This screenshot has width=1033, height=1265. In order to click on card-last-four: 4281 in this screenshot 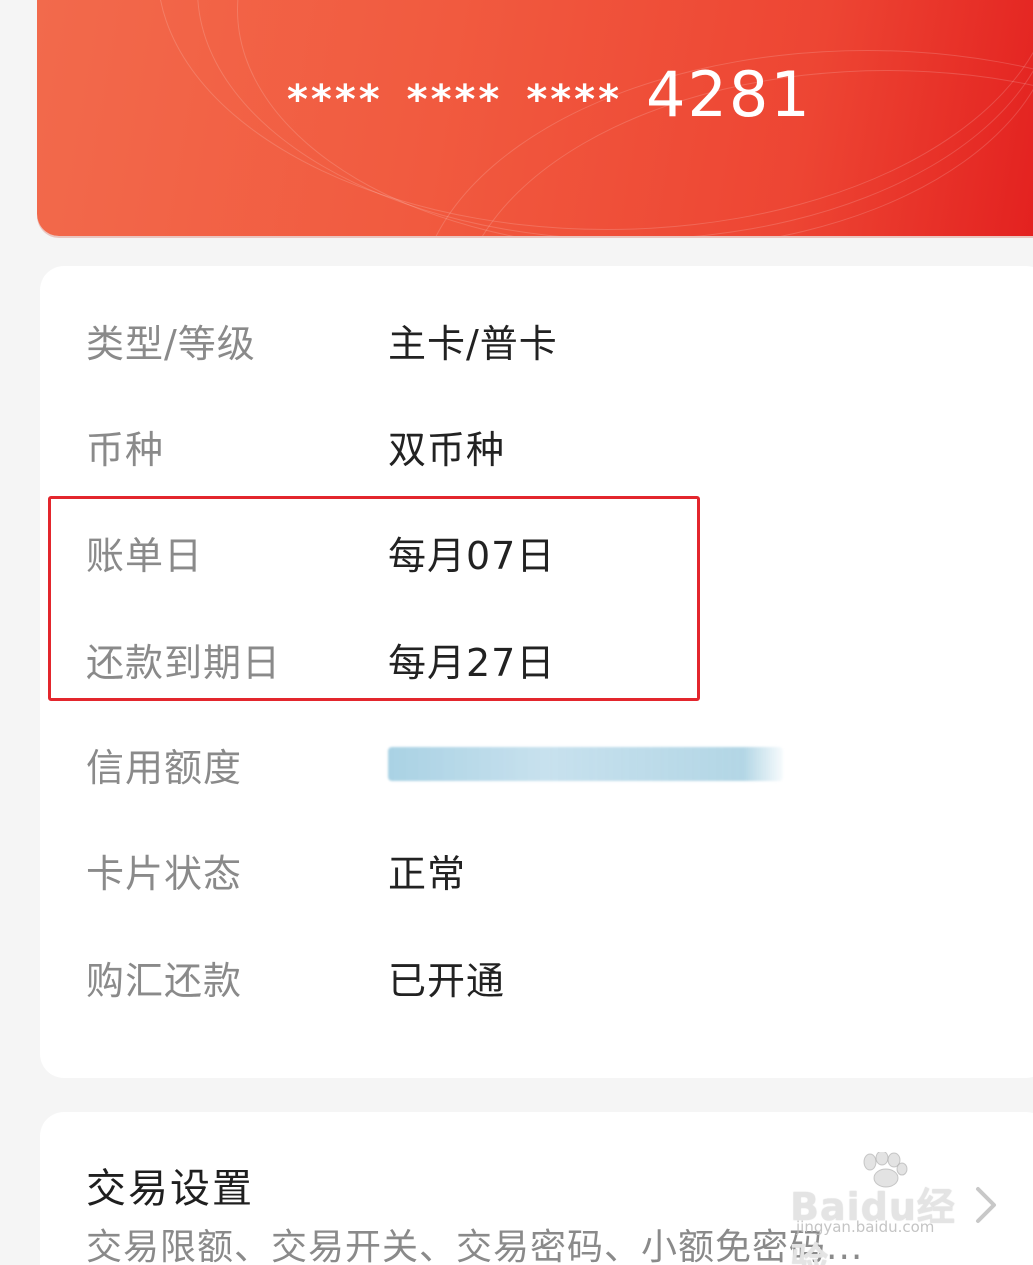, I will do `click(729, 94)`.